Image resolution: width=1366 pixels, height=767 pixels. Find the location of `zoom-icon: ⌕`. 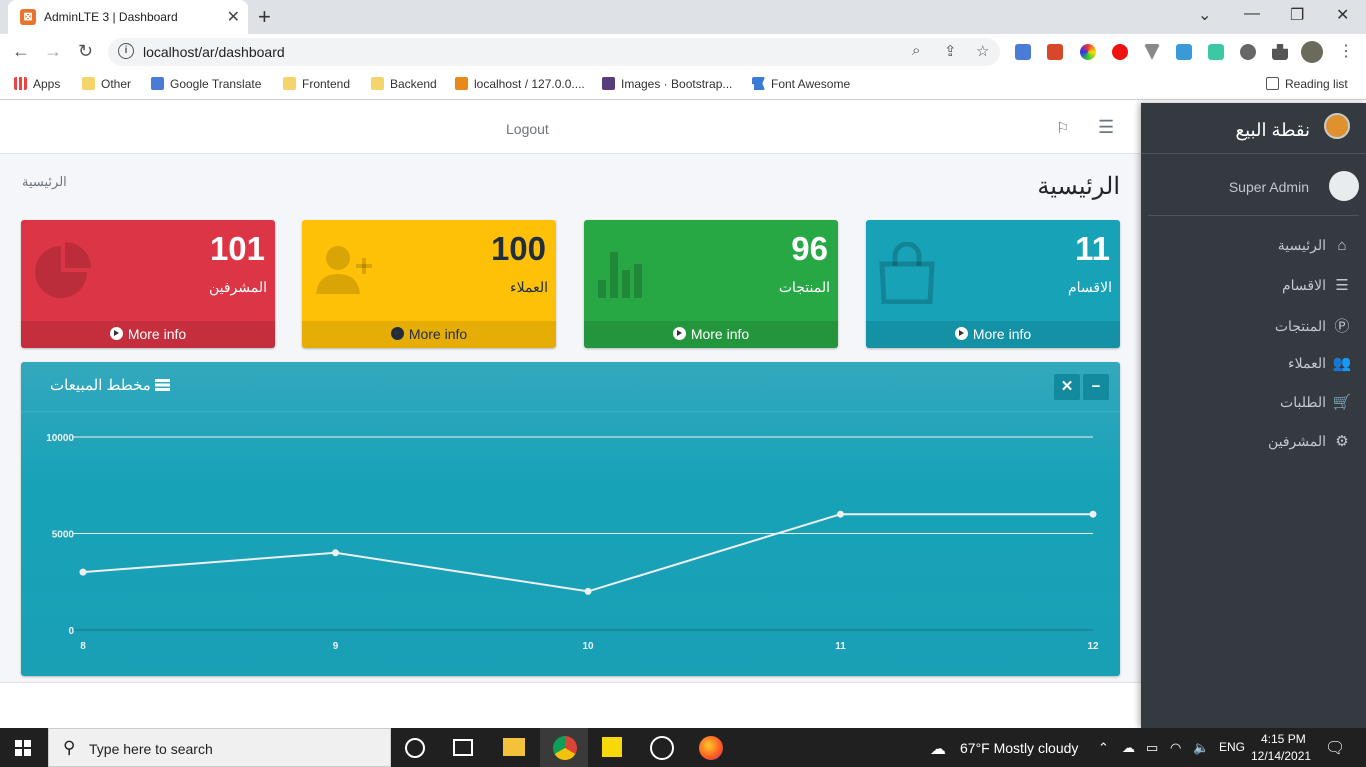

zoom-icon: ⌕ is located at coordinates (916, 50).